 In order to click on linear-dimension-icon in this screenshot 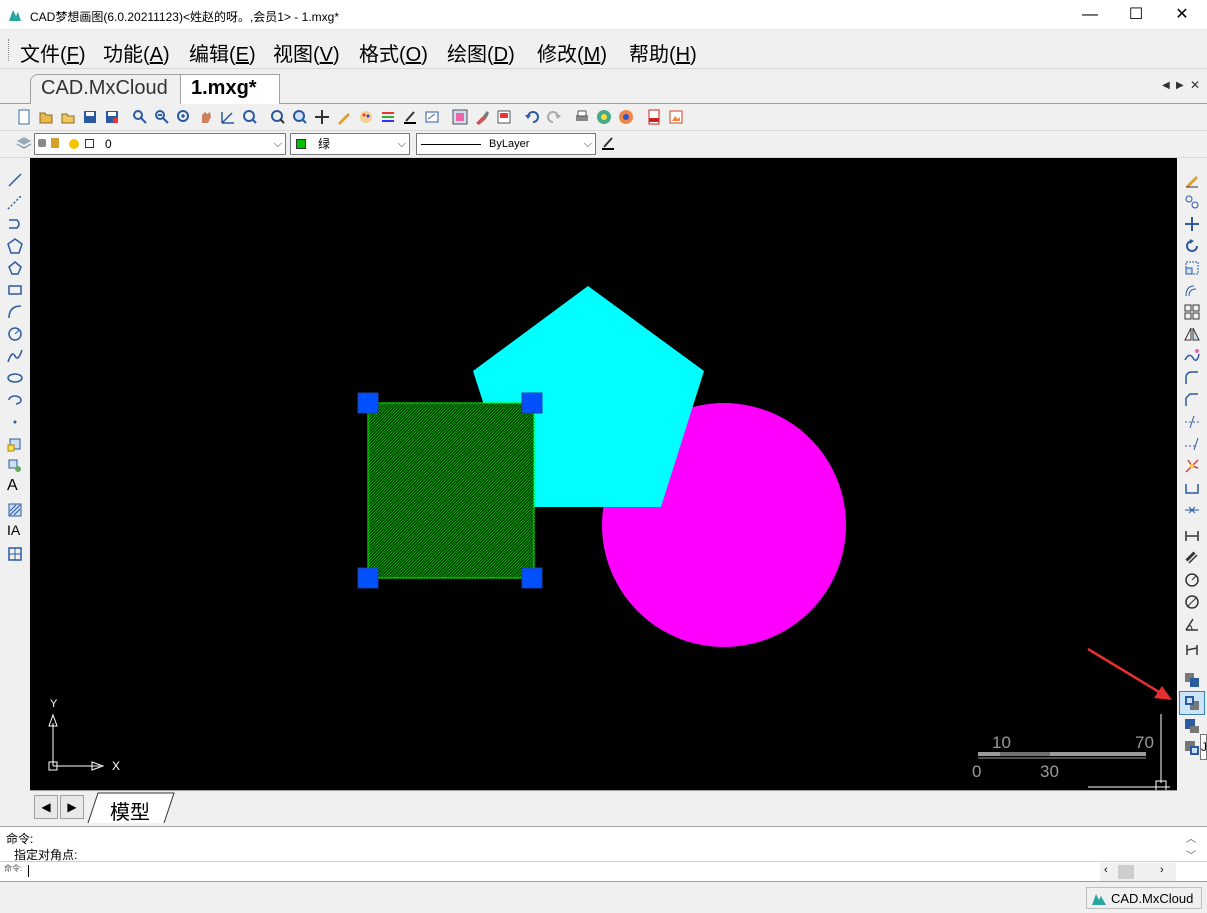, I will do `click(1192, 536)`.